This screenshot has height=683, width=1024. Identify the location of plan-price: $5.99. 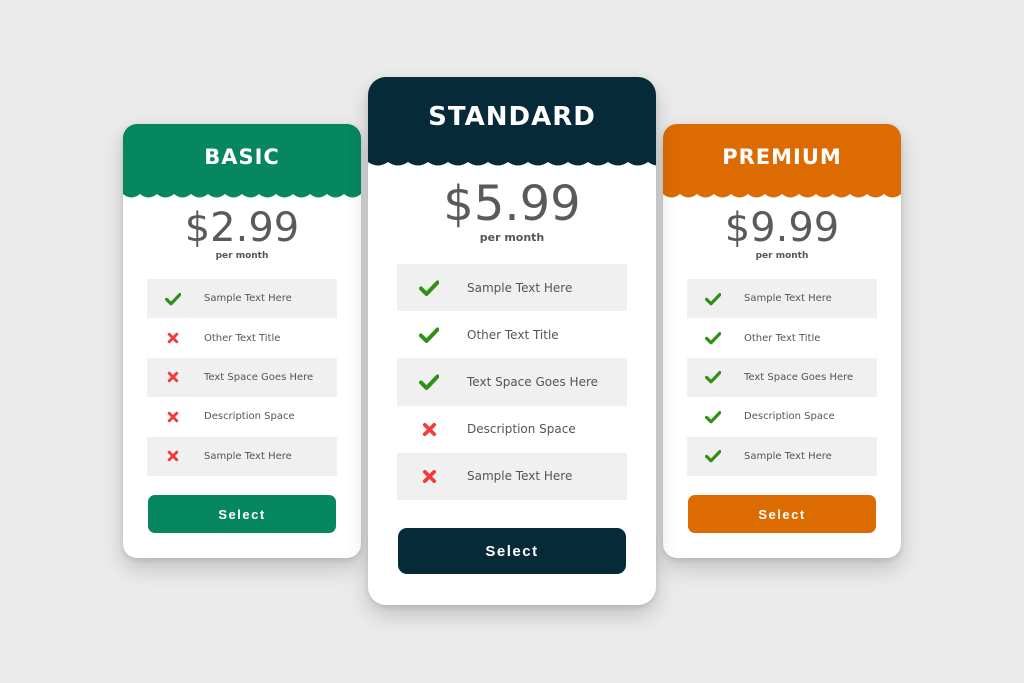
(512, 204).